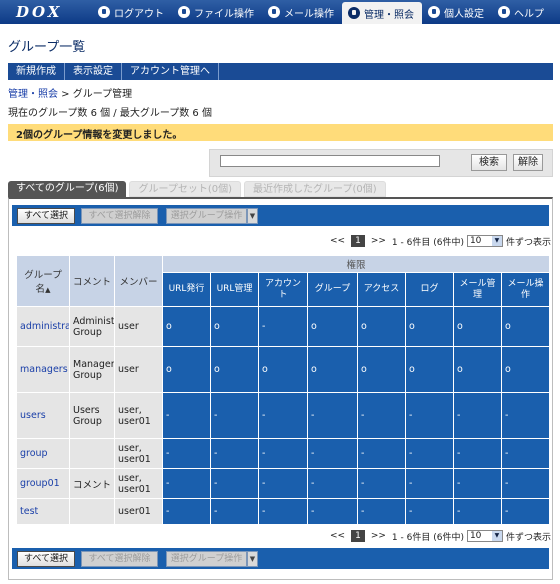  I want to click on nav-mail-ops: メール操作, so click(302, 12).